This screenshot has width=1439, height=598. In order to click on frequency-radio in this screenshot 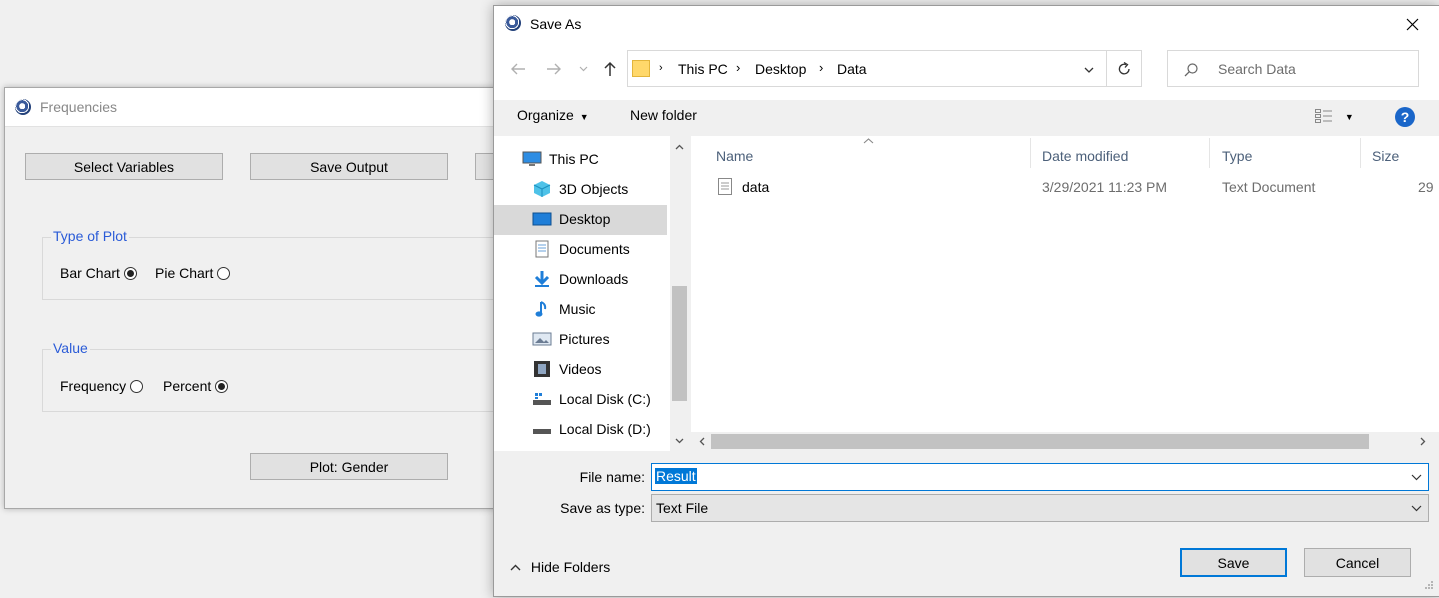, I will do `click(137, 386)`.